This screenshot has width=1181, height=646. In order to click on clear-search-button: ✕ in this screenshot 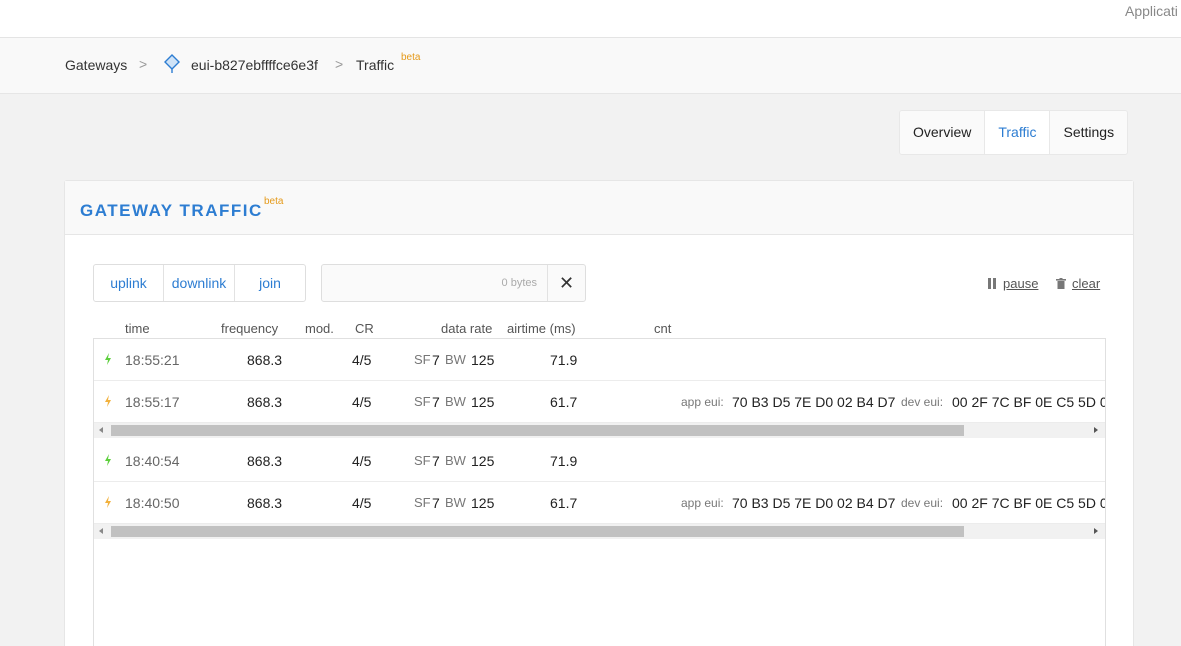, I will do `click(566, 283)`.